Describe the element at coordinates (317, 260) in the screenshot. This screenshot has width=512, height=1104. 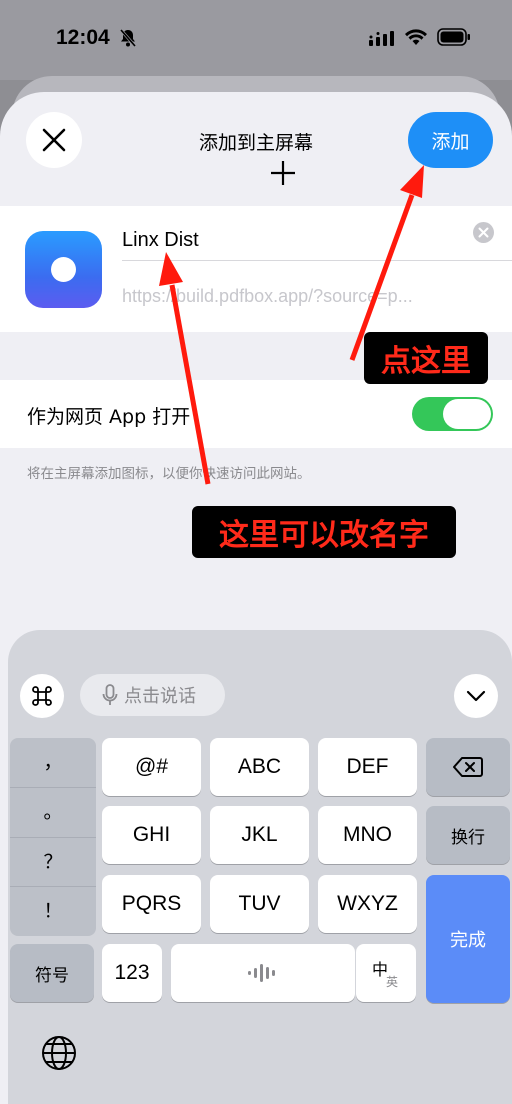
I see `divider` at that location.